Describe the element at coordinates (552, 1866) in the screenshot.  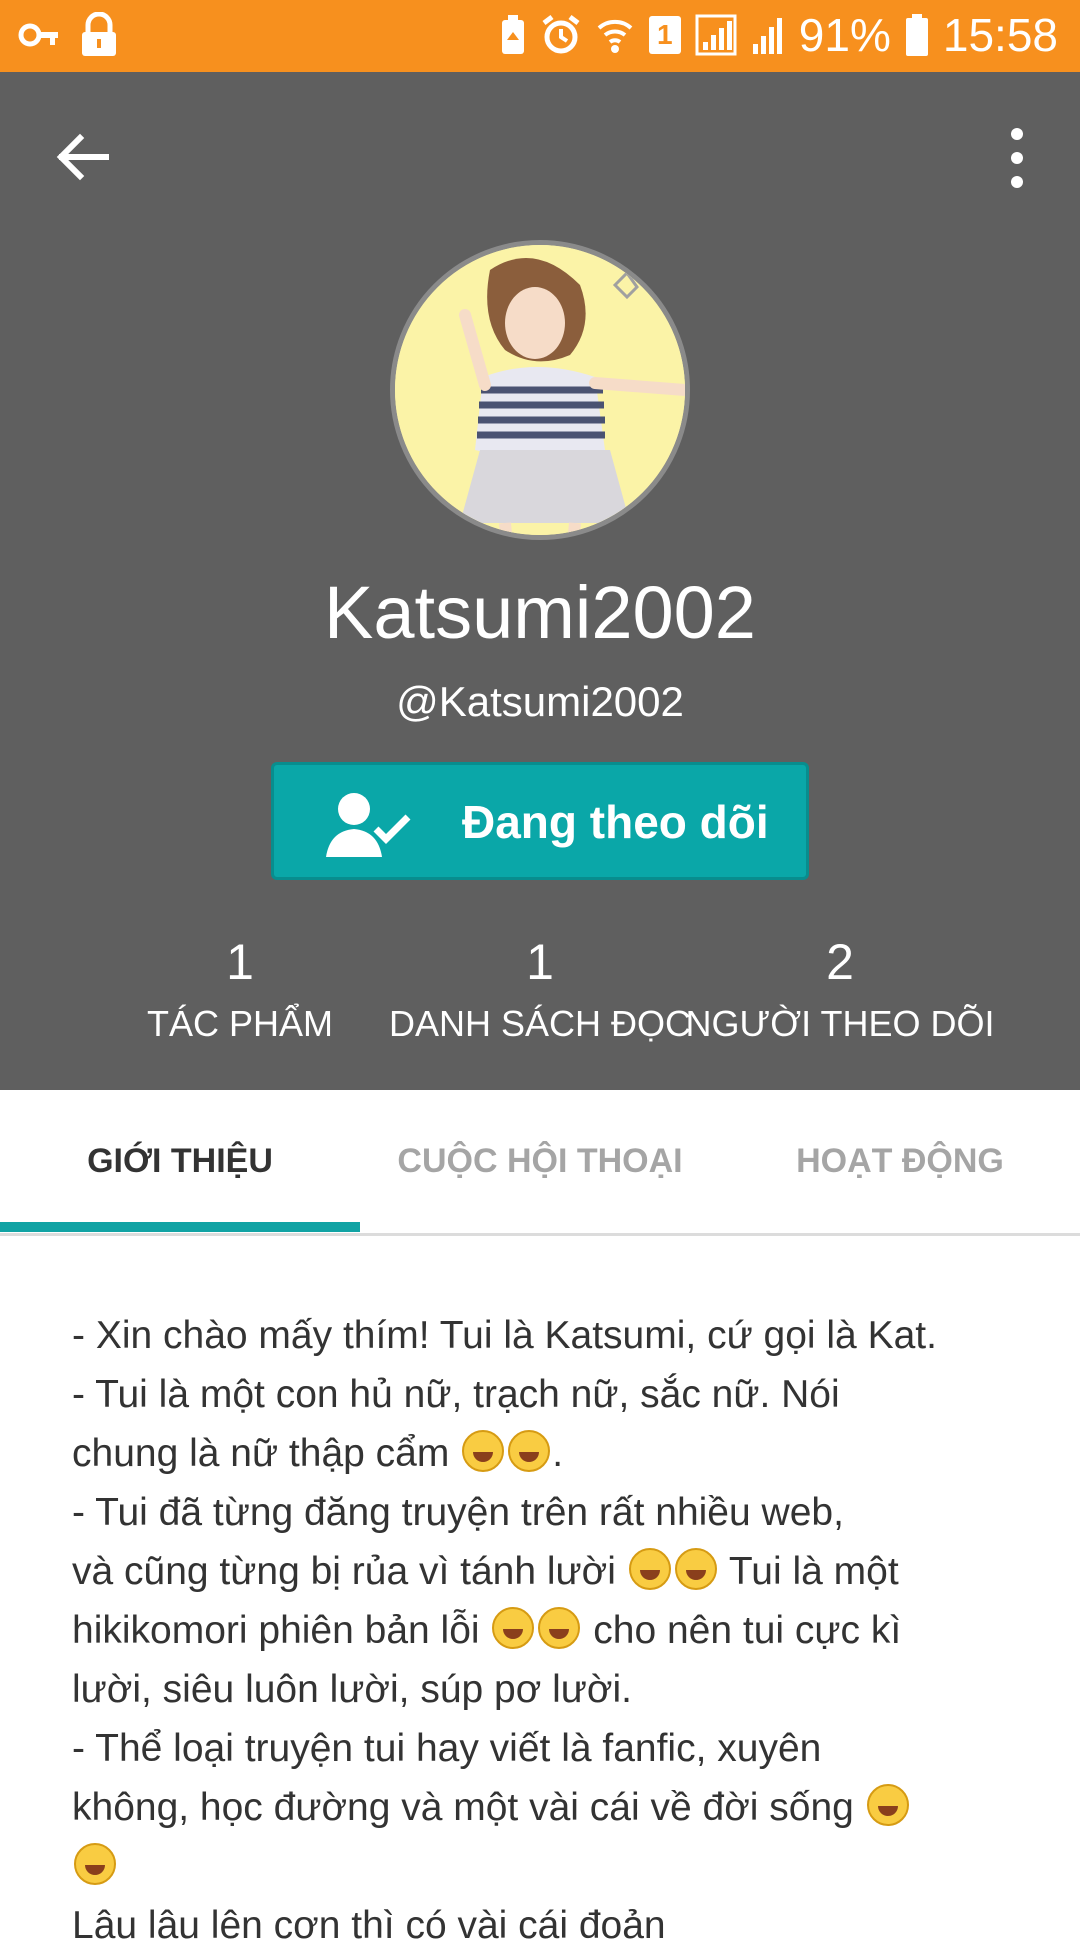
I see `about-line` at that location.